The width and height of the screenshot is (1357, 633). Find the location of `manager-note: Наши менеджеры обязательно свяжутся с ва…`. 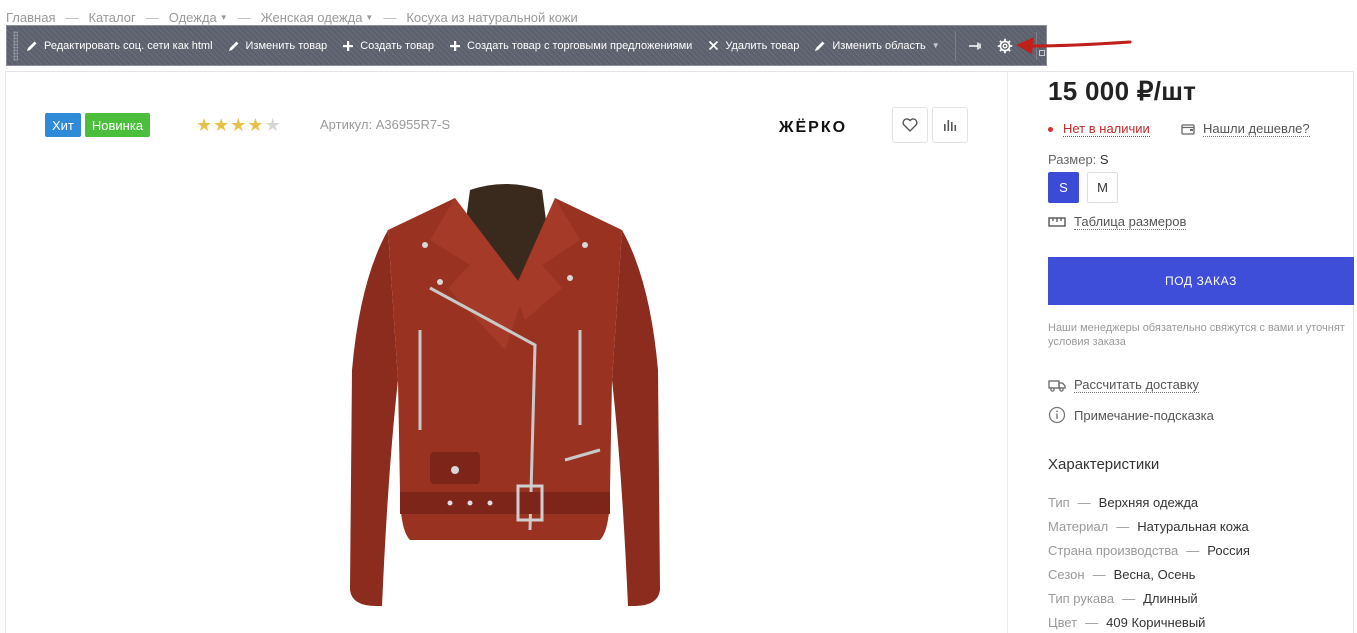

manager-note: Наши менеджеры обязательно свяжутся с ва… is located at coordinates (1196, 335).